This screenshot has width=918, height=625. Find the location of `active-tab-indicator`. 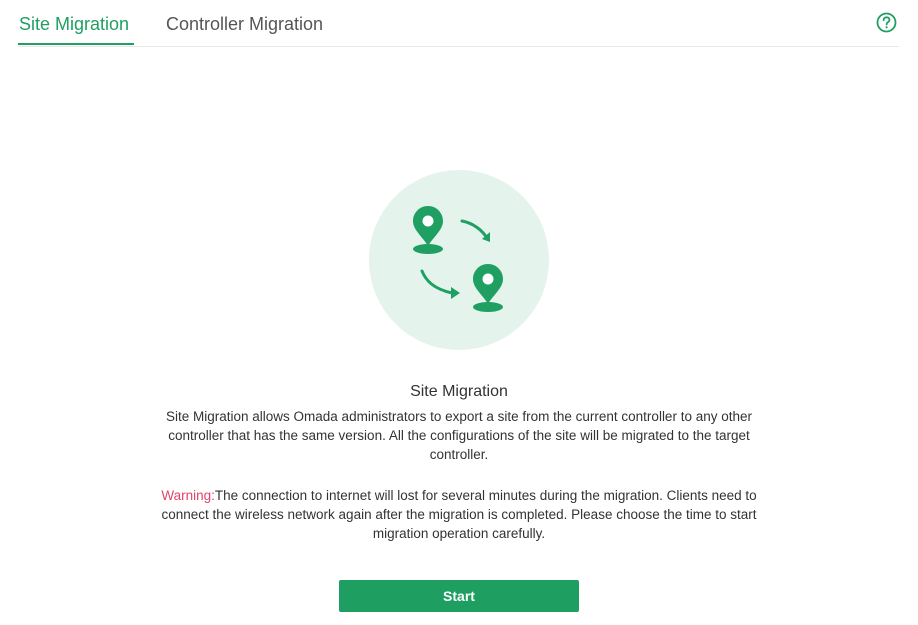

active-tab-indicator is located at coordinates (76, 44).